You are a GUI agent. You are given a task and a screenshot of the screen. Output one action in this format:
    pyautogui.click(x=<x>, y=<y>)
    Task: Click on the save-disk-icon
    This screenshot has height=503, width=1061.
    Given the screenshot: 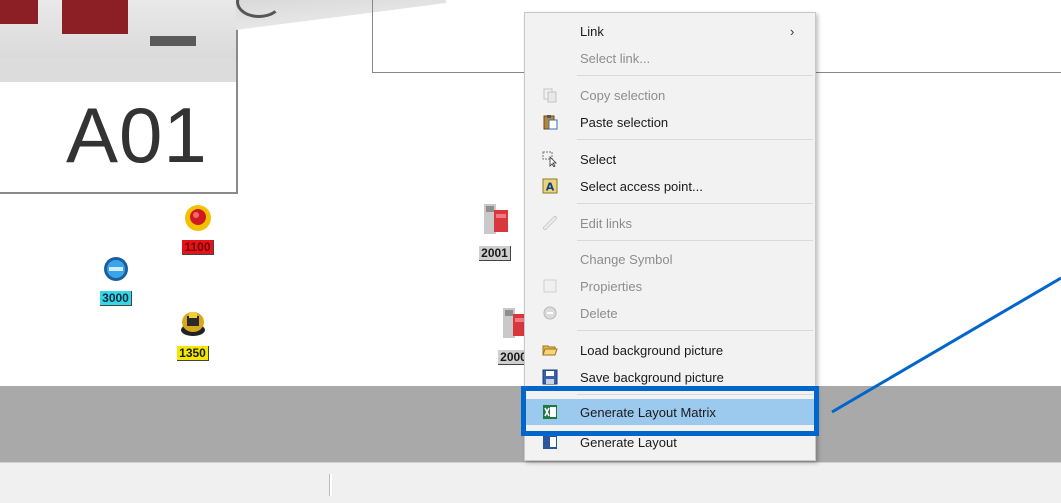 What is the action you would take?
    pyautogui.click(x=550, y=377)
    